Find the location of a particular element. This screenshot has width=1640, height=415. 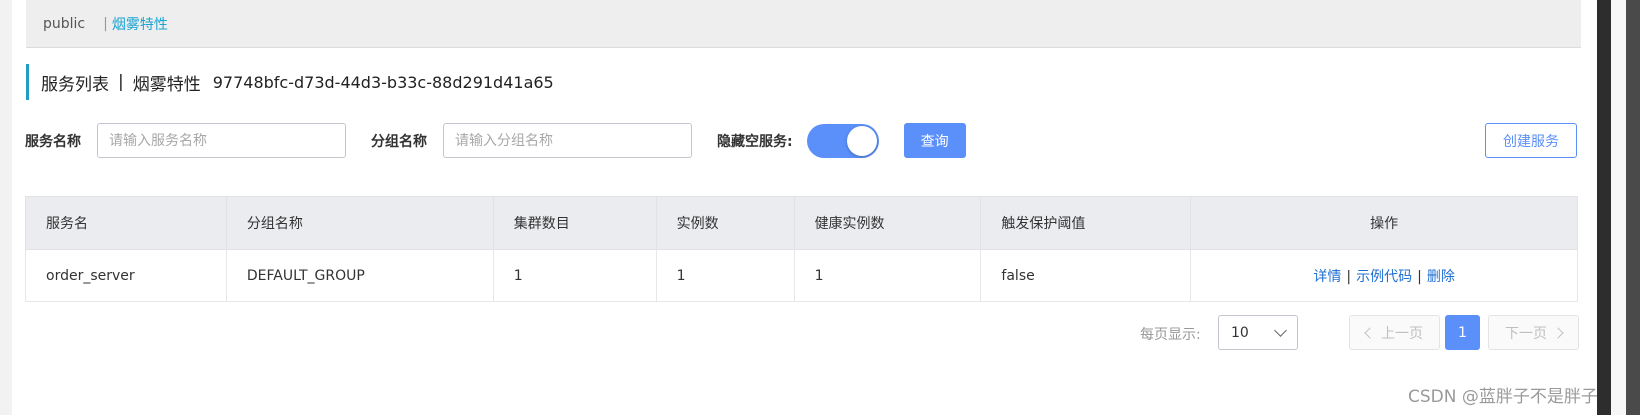

sample-code-link: 示例代码 is located at coordinates (1384, 277).